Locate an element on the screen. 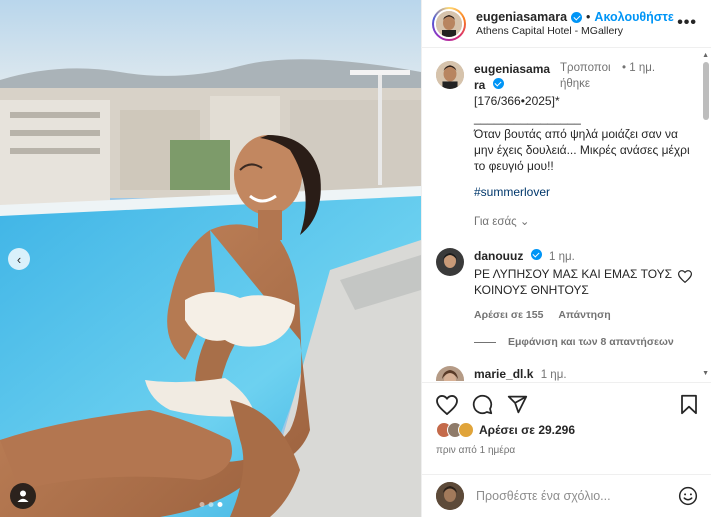  caption-username: eugeniasamara is located at coordinates (514, 77).